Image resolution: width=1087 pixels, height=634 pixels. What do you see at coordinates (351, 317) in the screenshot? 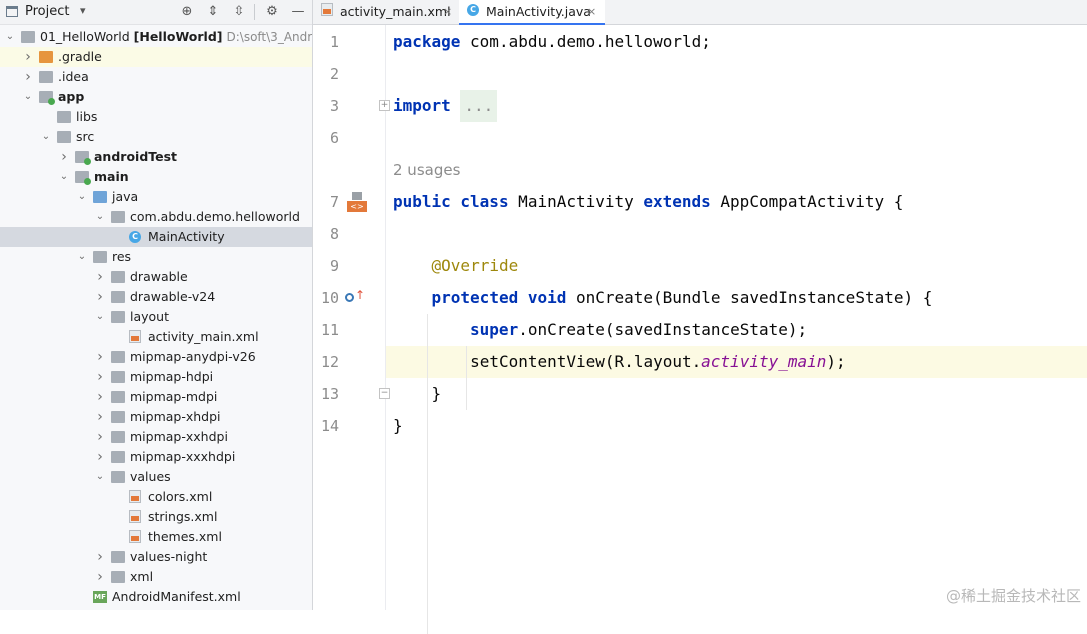
I see `editor-gutter: 1 2 3 +6 7 <> 8 9 10 ↑ 11 12 13−14` at bounding box center [351, 317].